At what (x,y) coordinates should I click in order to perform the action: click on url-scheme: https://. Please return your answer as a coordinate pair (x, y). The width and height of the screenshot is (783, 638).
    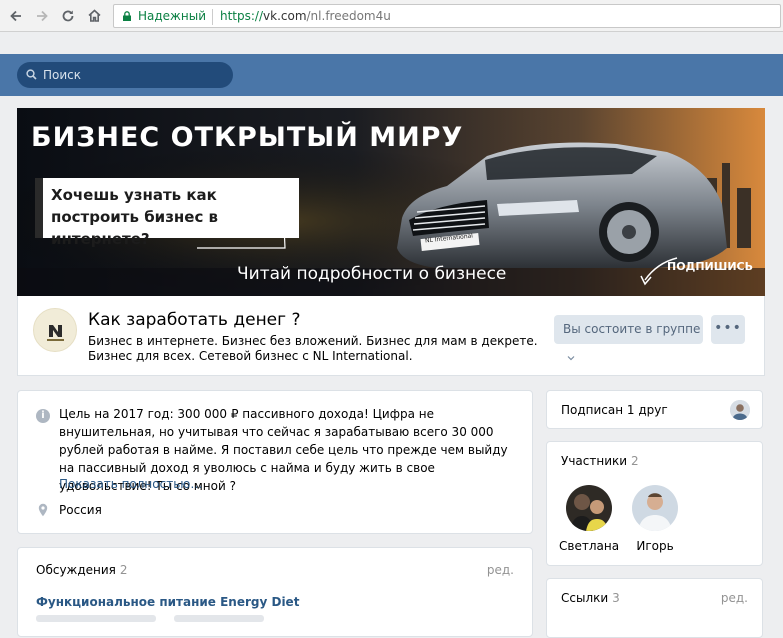
    Looking at the image, I should click on (242, 16).